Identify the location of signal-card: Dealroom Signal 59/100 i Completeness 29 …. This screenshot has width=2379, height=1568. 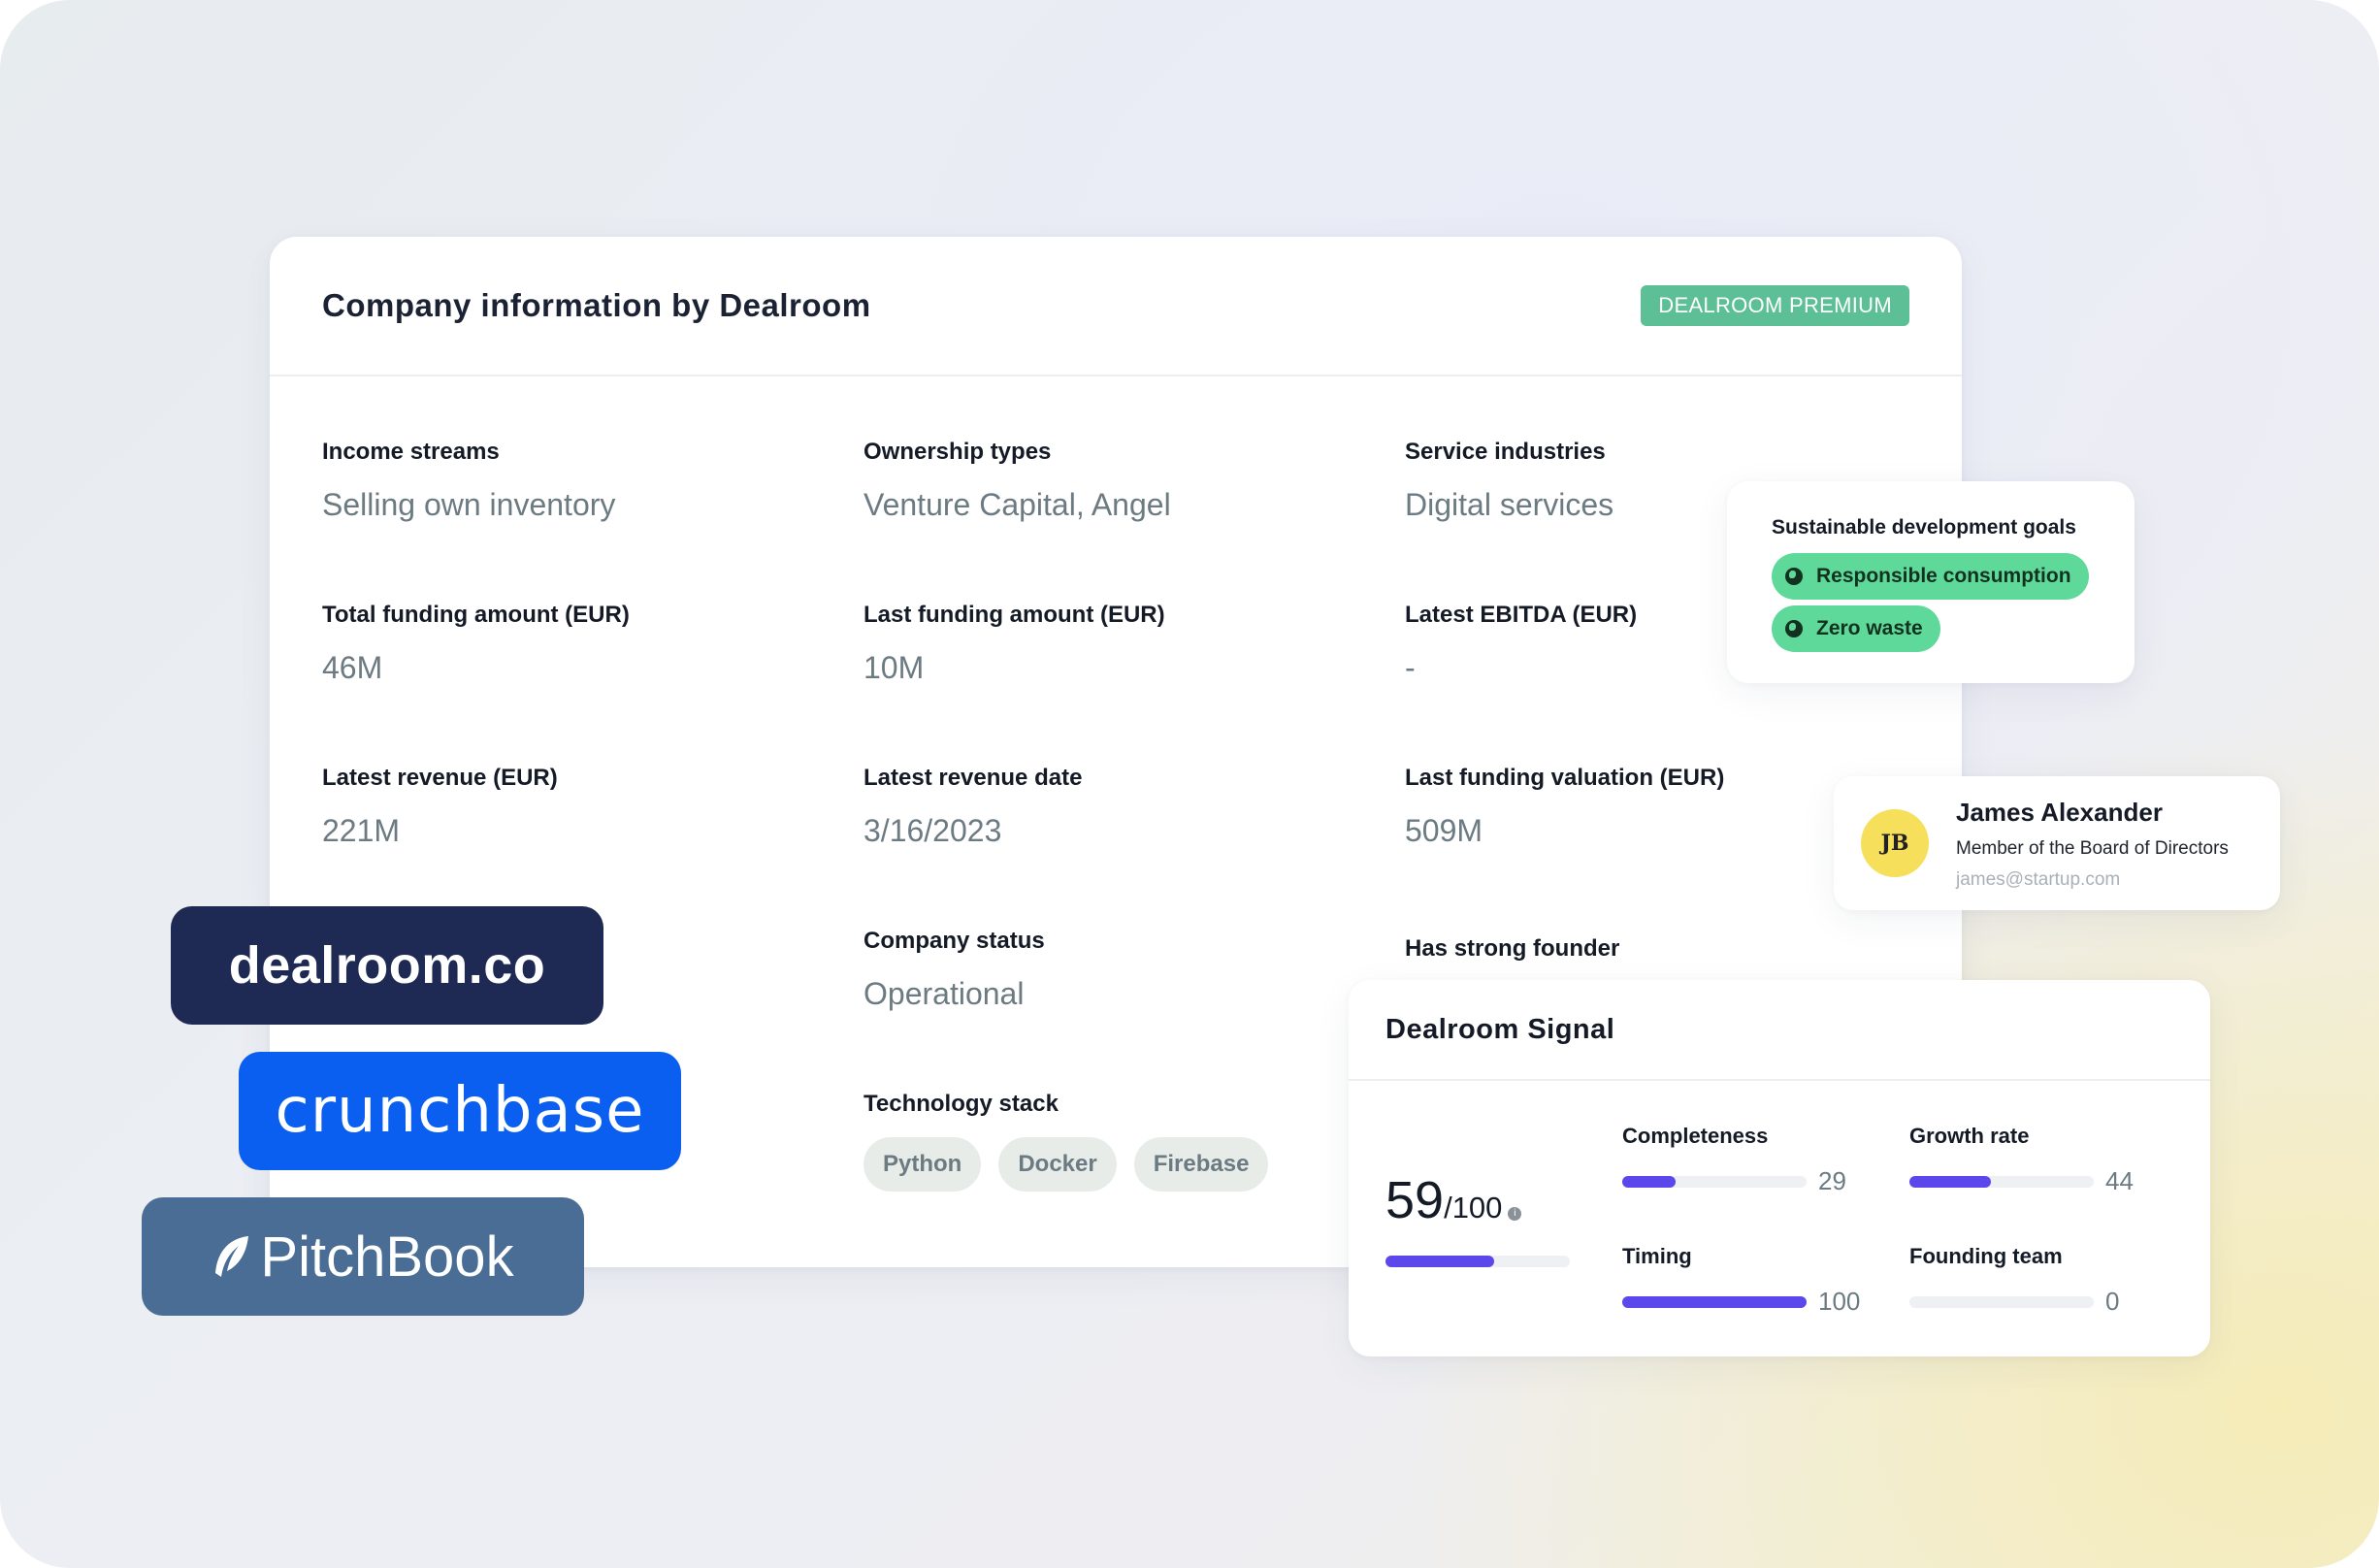
(1780, 1168).